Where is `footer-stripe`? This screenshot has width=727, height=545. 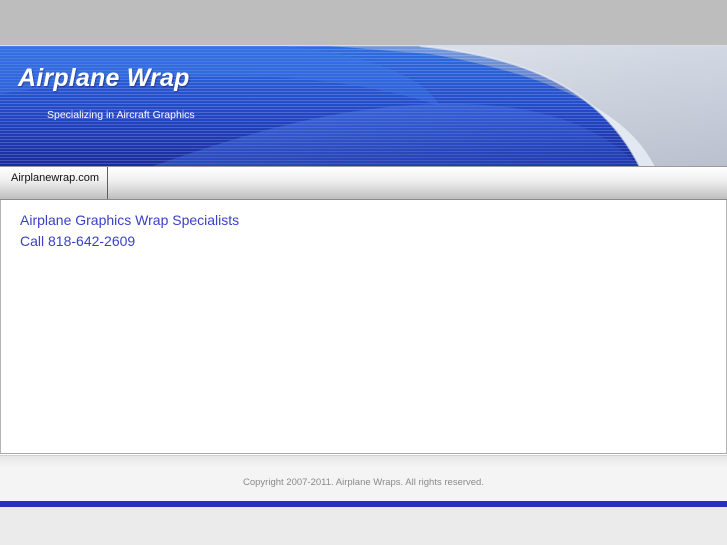 footer-stripe is located at coordinates (363, 504).